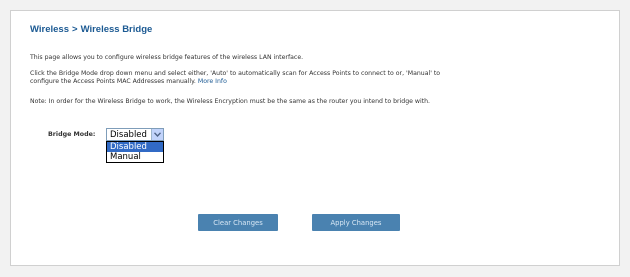 The height and width of the screenshot is (277, 630). Describe the element at coordinates (116, 29) in the screenshot. I see `page-title: Wireless Bridge` at that location.